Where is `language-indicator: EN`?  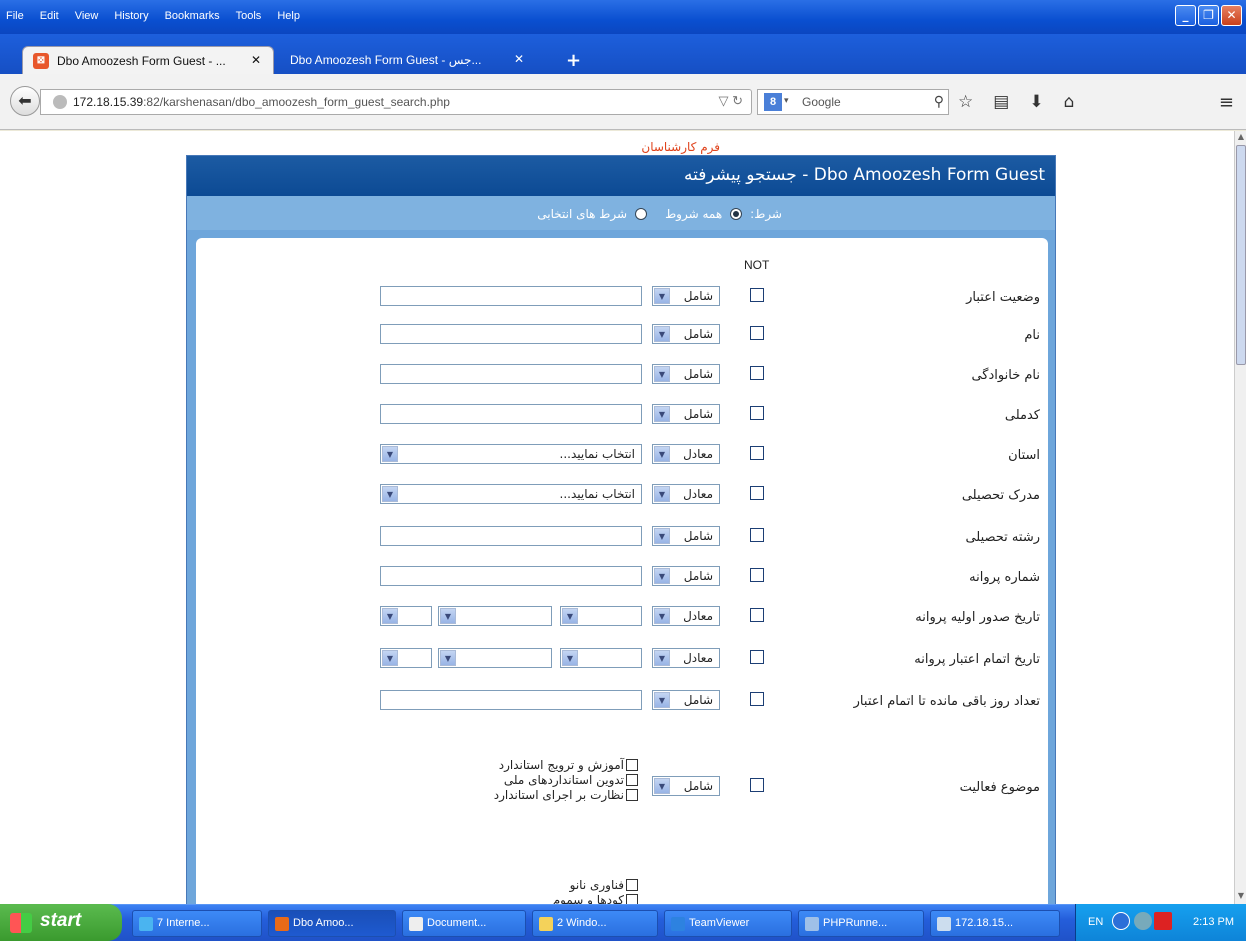
language-indicator: EN is located at coordinates (1095, 922).